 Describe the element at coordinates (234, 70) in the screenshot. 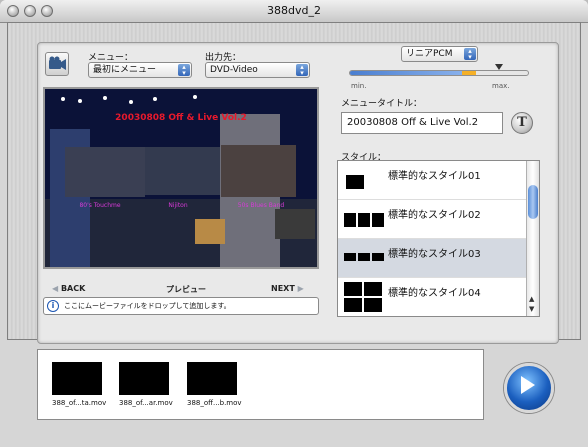

I see `output-select-value: DVD-Video` at that location.